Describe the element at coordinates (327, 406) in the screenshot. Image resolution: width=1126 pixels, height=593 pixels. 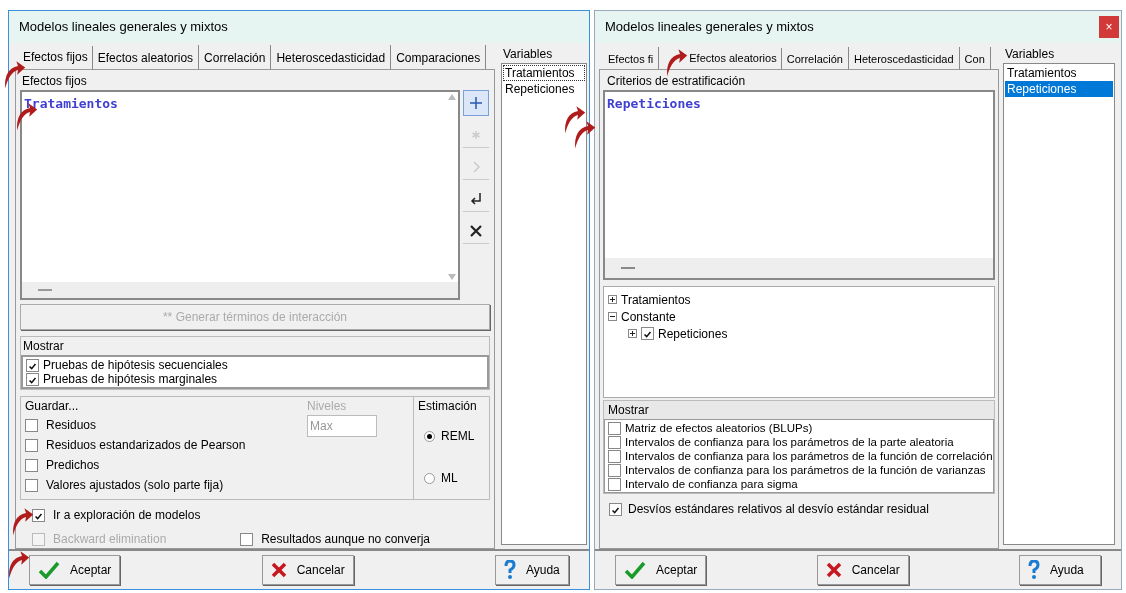
I see `field-label: Niveles` at that location.